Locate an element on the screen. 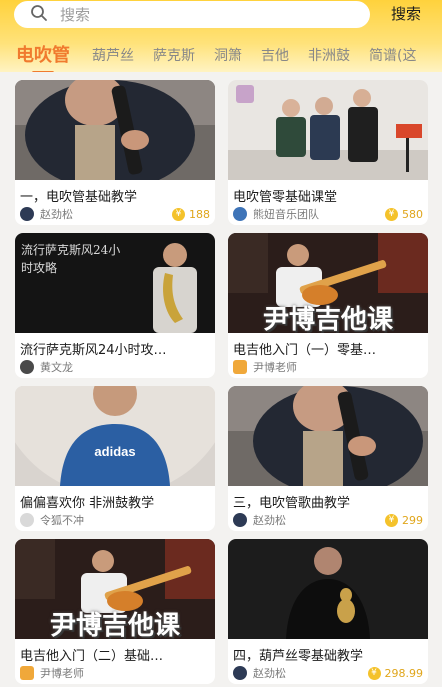  course-card: 电吹管零基础课堂 熊妞音乐团队 ¥580 is located at coordinates (328, 152).